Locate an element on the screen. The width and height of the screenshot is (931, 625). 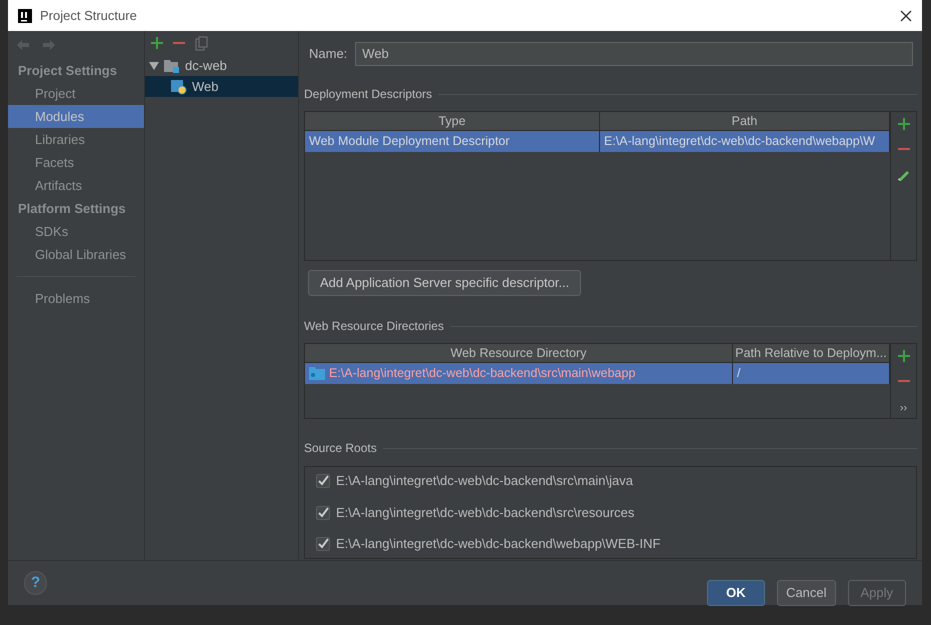
column-header: Web Resource Directory is located at coordinates (519, 353).